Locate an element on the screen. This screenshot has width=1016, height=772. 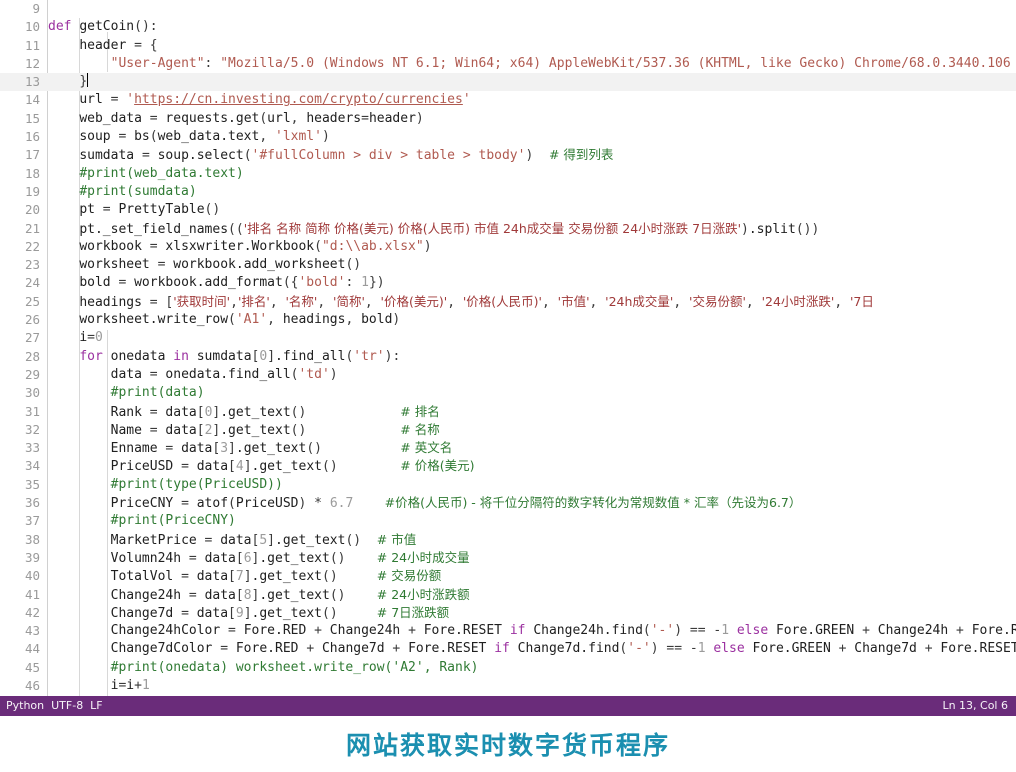
code-text: #print(type(PriceUSD)) is located at coordinates (196, 484).